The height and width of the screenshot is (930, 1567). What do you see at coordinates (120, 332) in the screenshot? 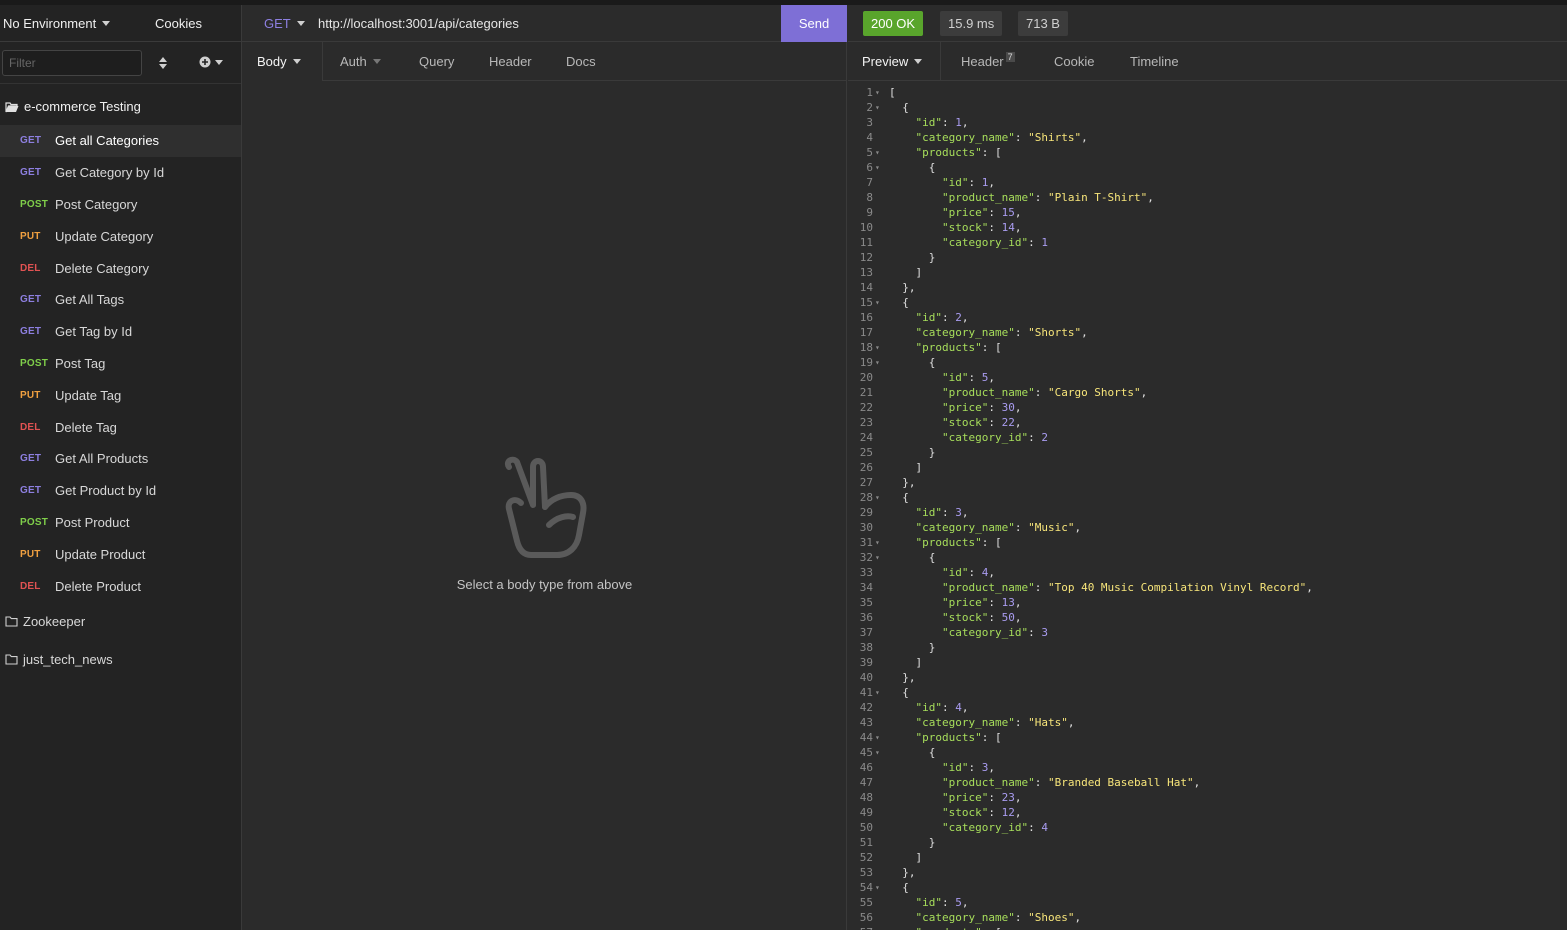
I see `sidebar-request-item: GET Get Tag by Id` at bounding box center [120, 332].